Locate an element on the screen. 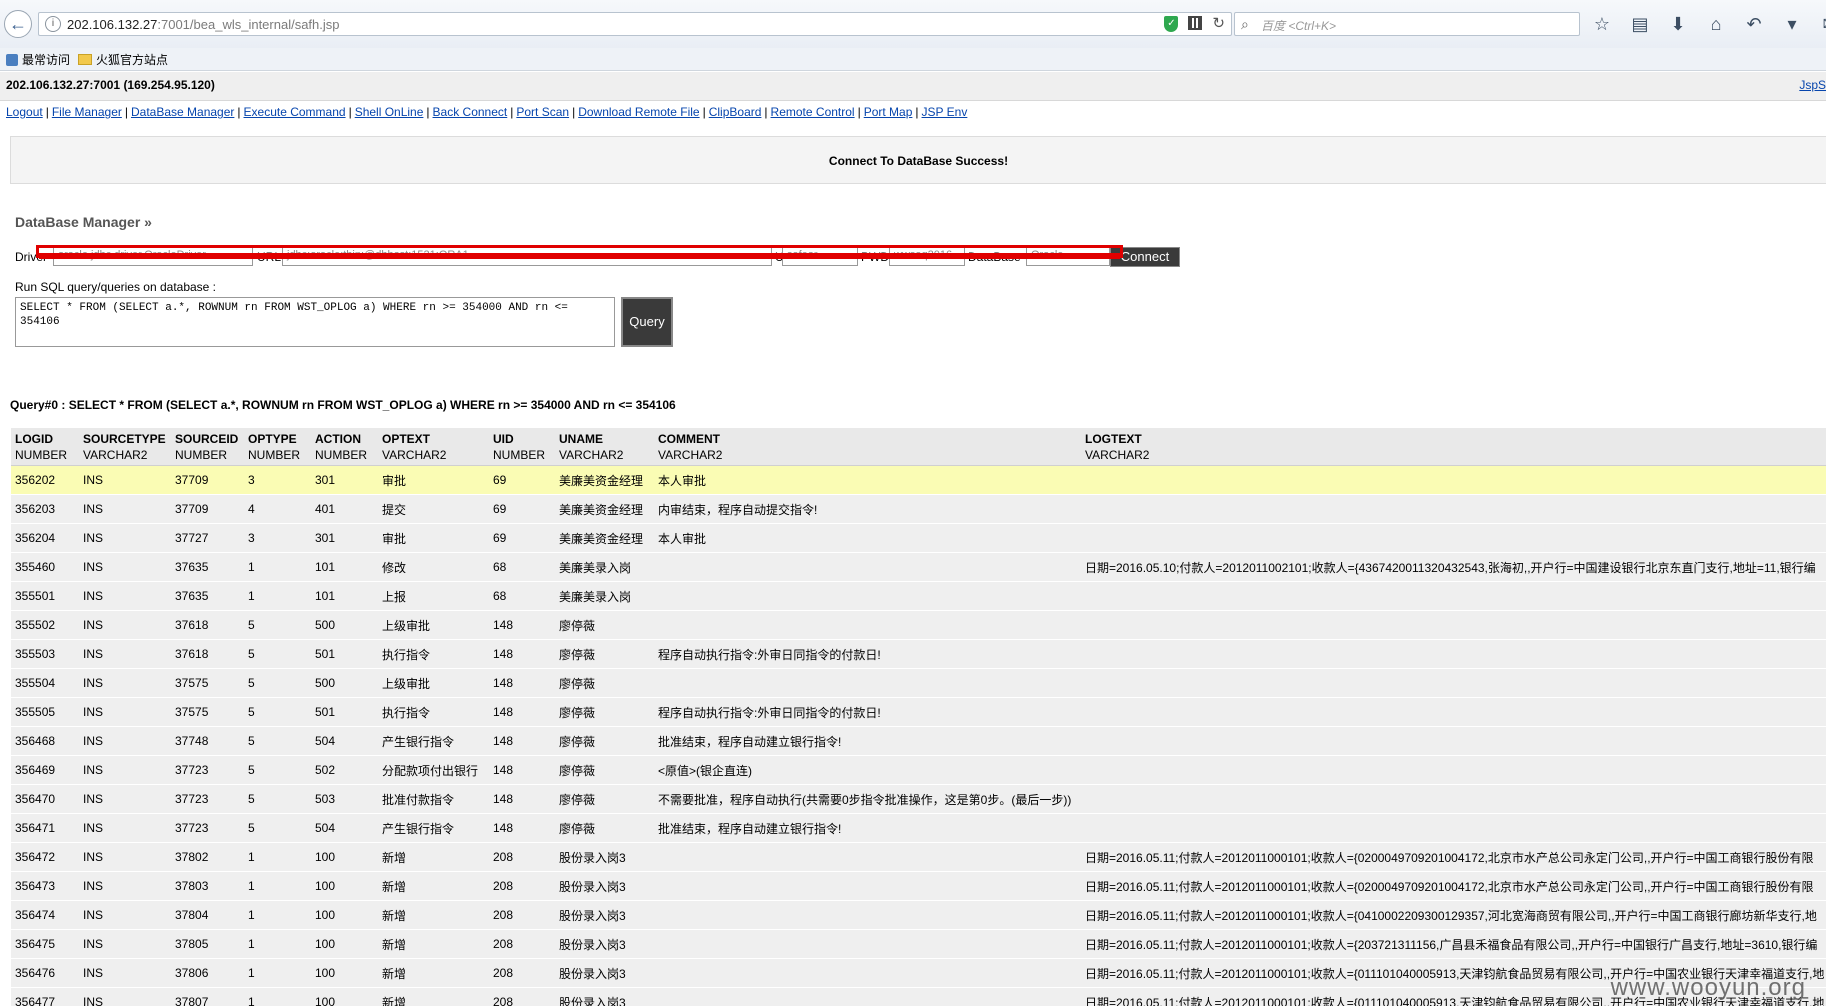 The width and height of the screenshot is (1826, 1006). table-cell: 356475 is located at coordinates (45, 944).